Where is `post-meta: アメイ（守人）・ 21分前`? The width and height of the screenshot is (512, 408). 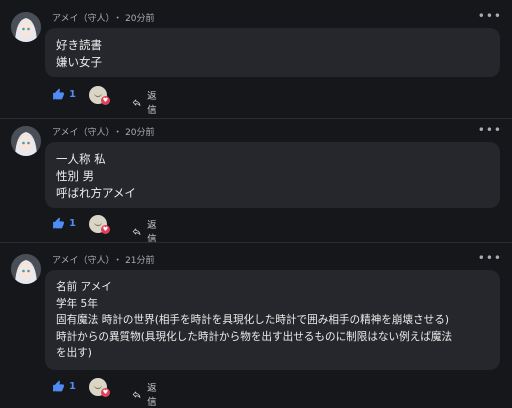 post-meta: アメイ（守人）・ 21分前 is located at coordinates (103, 259).